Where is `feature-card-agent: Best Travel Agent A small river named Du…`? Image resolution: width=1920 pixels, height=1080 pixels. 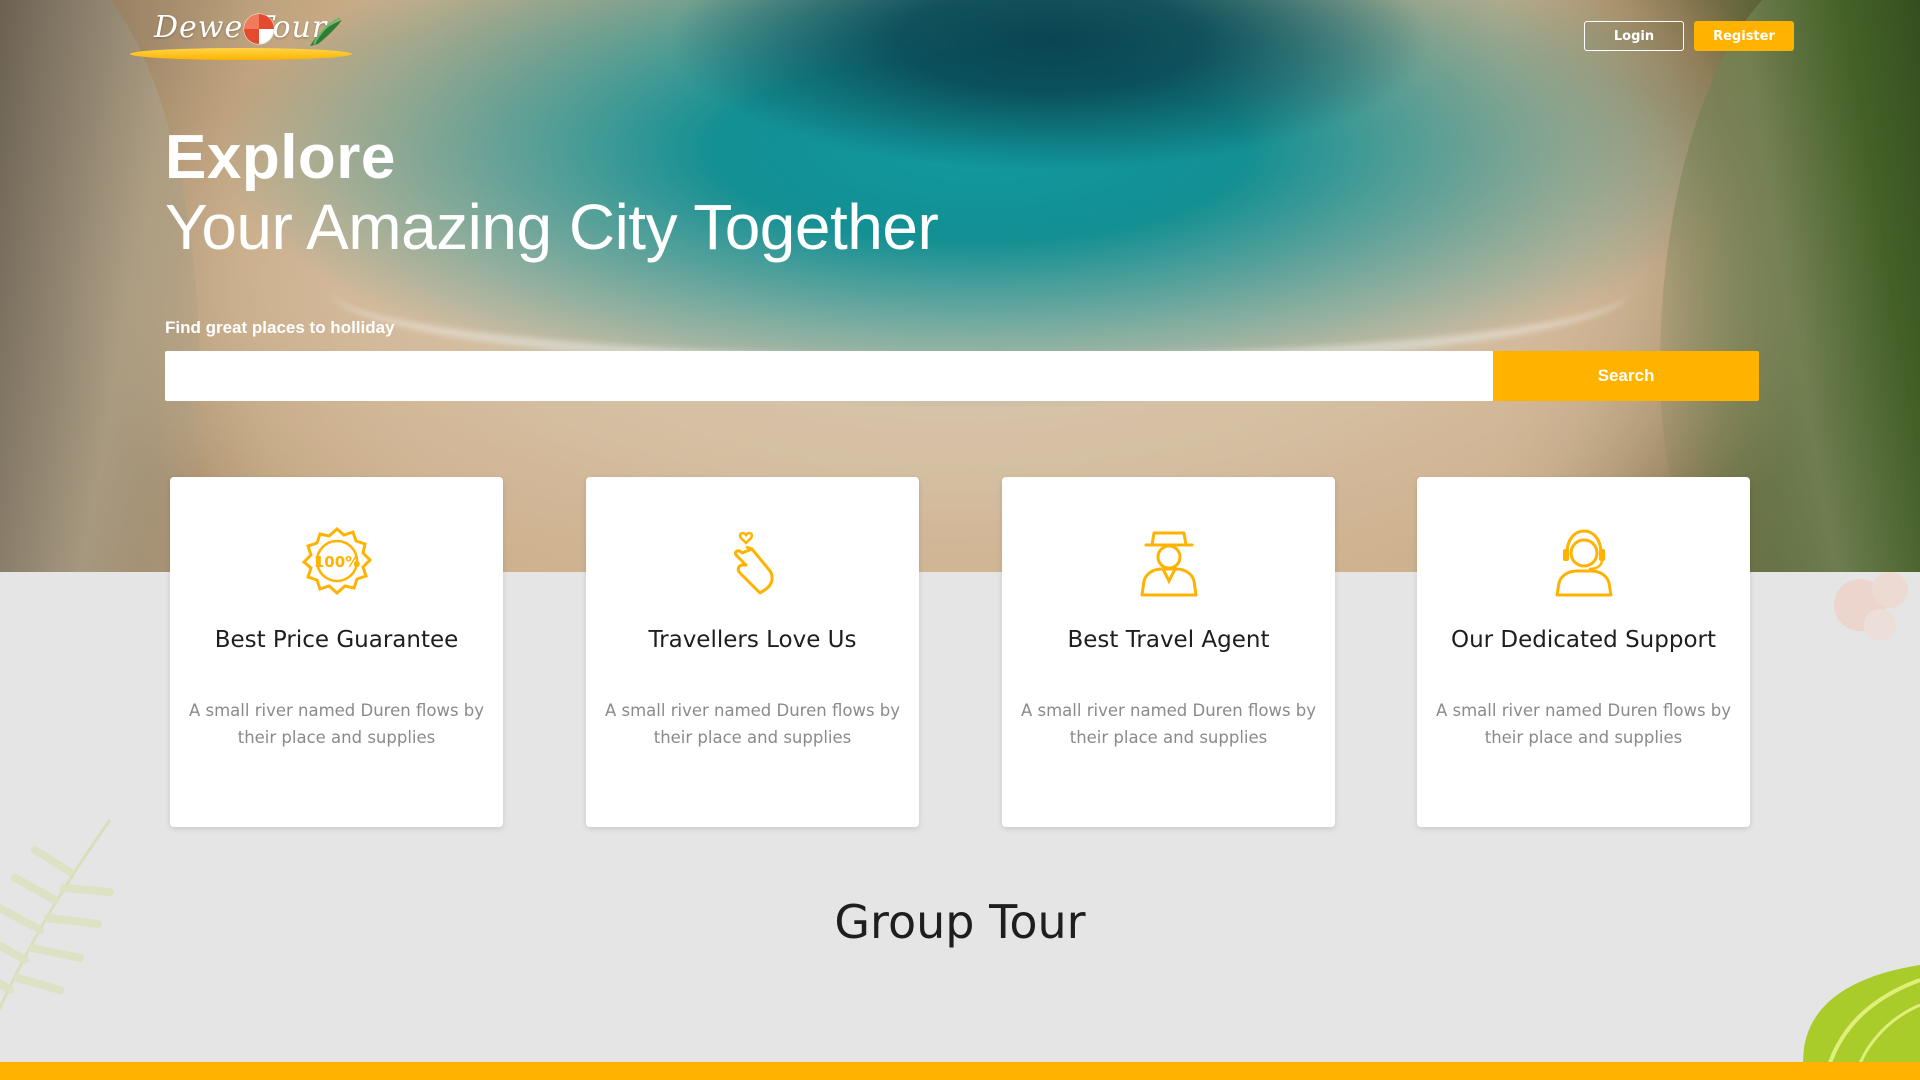
feature-card-agent: Best Travel Agent A small river named Du… is located at coordinates (1168, 652).